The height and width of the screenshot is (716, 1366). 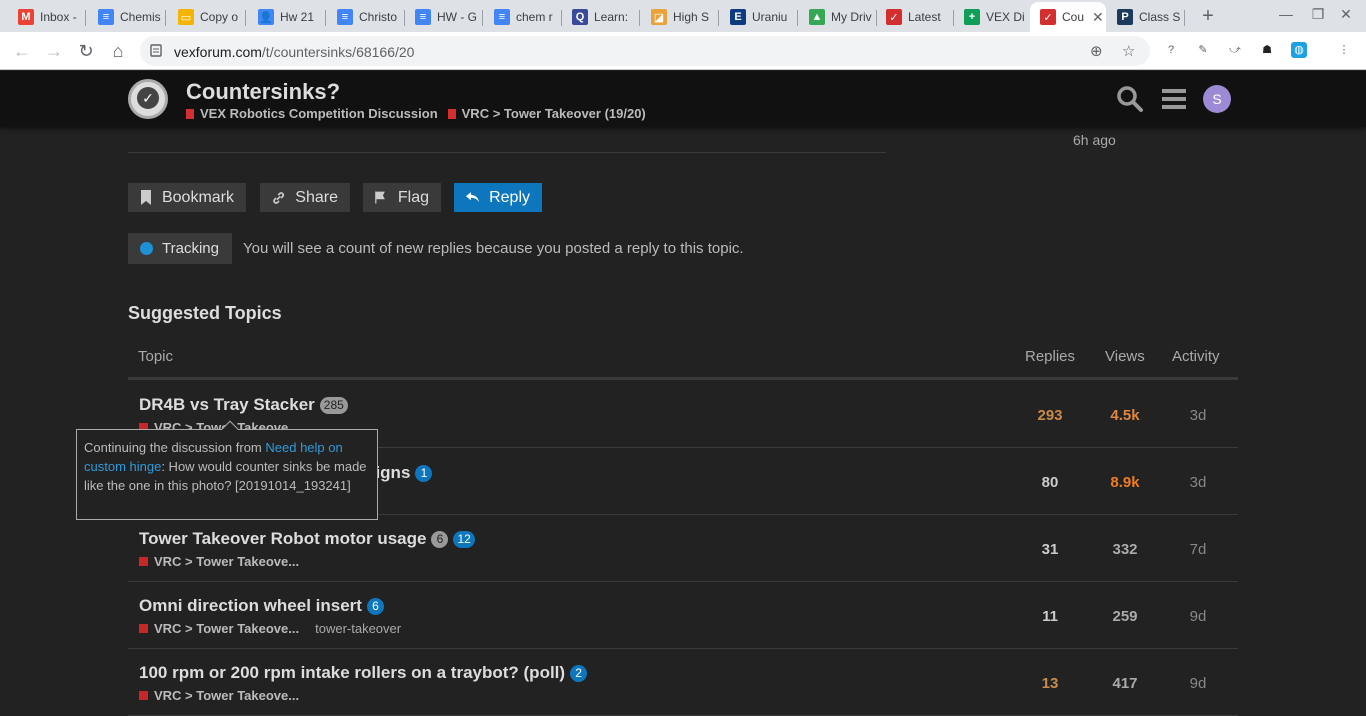 I want to click on browser-tab: ≡ Christo, so click(x=366, y=17).